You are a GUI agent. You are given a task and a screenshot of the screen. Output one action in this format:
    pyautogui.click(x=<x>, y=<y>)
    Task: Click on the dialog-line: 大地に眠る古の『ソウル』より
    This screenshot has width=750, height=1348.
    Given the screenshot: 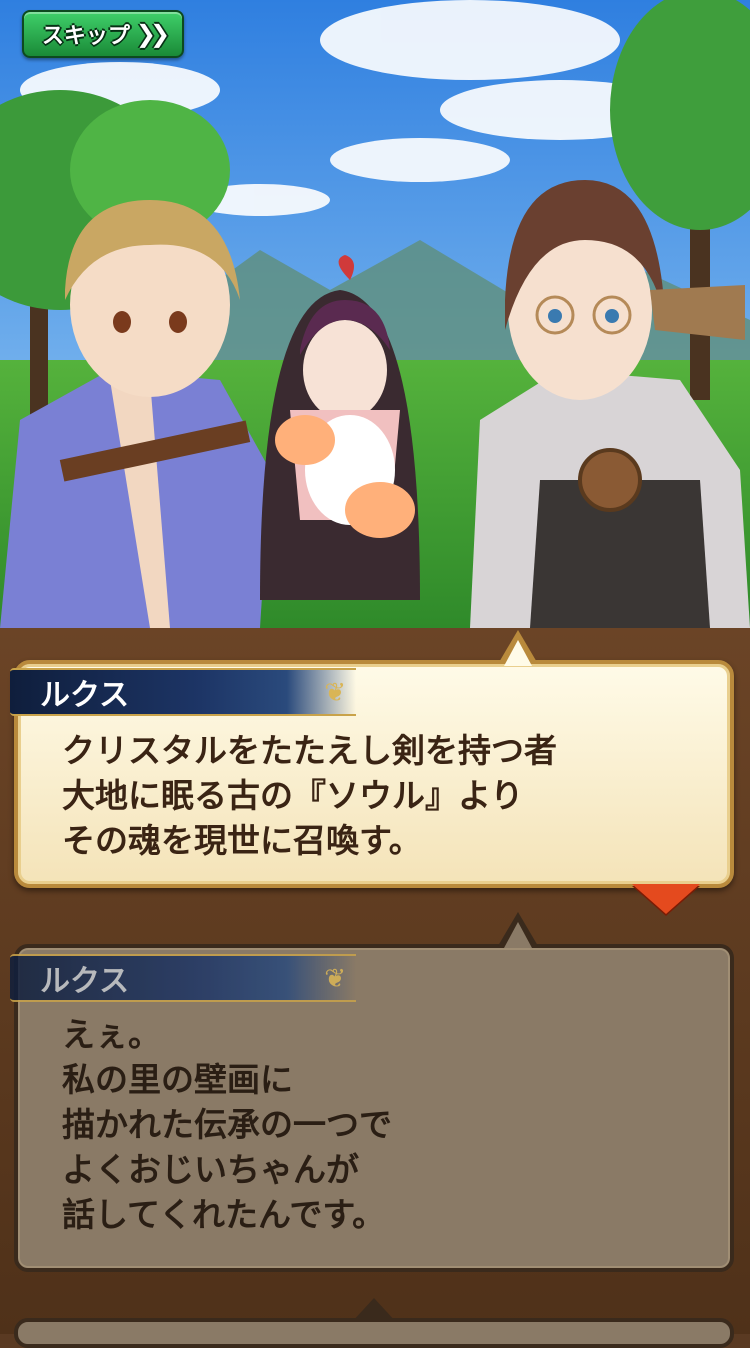 What is the action you would take?
    pyautogui.click(x=293, y=795)
    